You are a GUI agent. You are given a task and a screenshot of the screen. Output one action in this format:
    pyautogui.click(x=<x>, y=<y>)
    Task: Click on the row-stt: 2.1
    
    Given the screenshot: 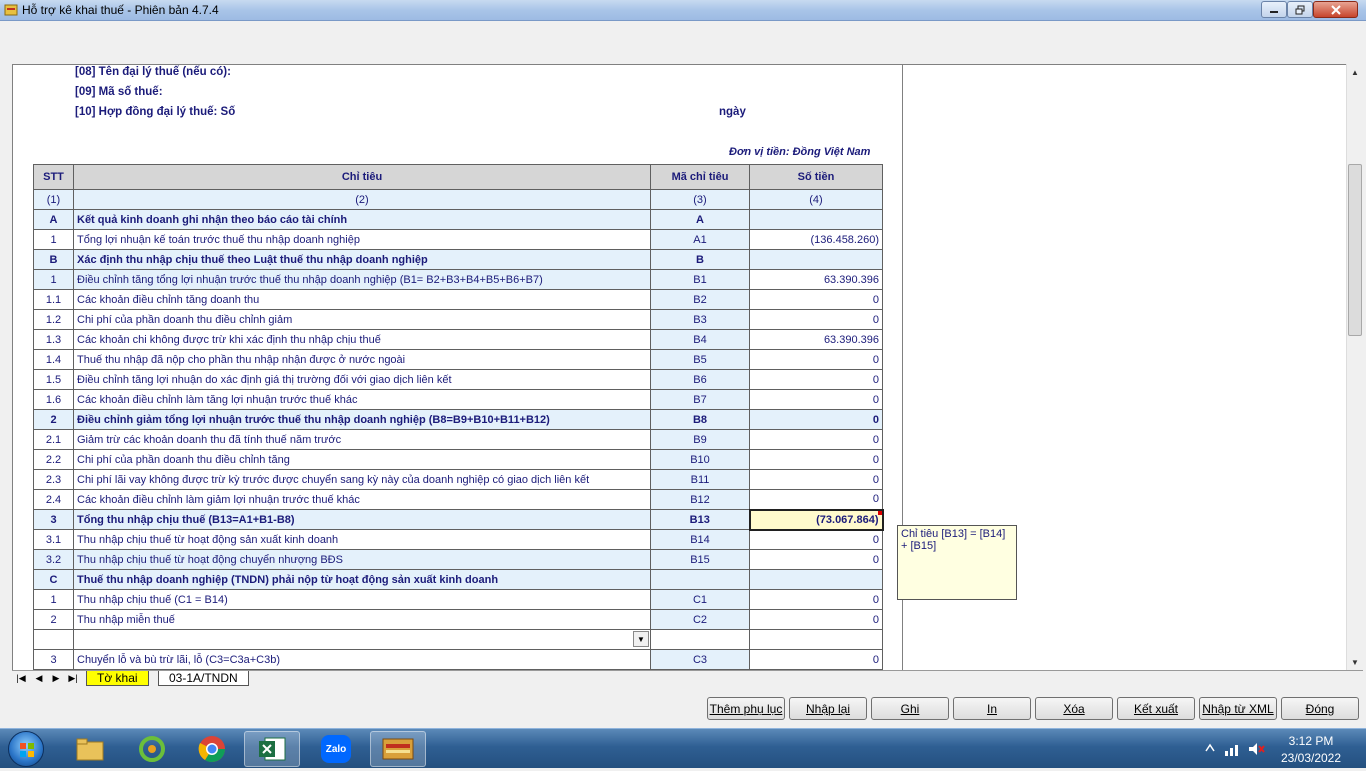 What is the action you would take?
    pyautogui.click(x=53, y=439)
    